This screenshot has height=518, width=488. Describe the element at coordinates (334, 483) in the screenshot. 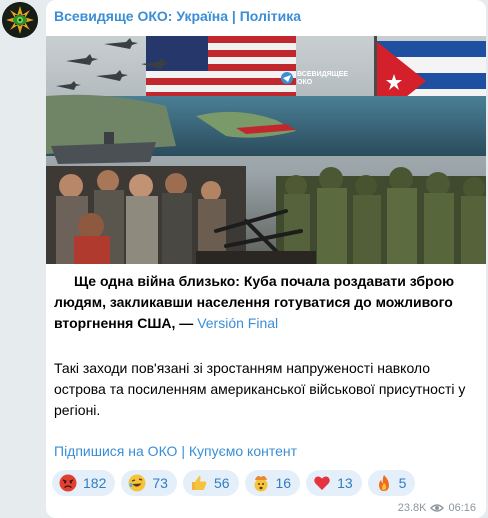

I see `reaction-heart: 13` at that location.